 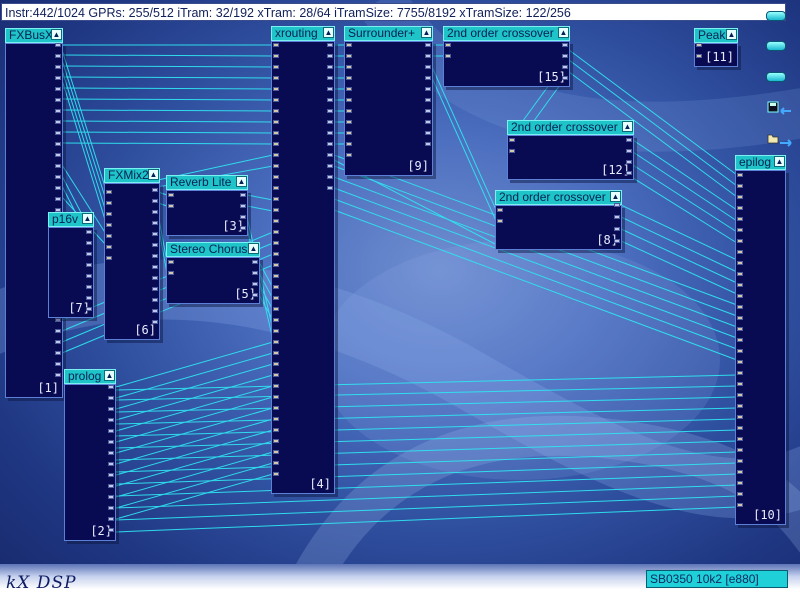 What do you see at coordinates (213, 273) in the screenshot?
I see `module-stereo-chorus: Stereo Chorus ▲ [5]` at bounding box center [213, 273].